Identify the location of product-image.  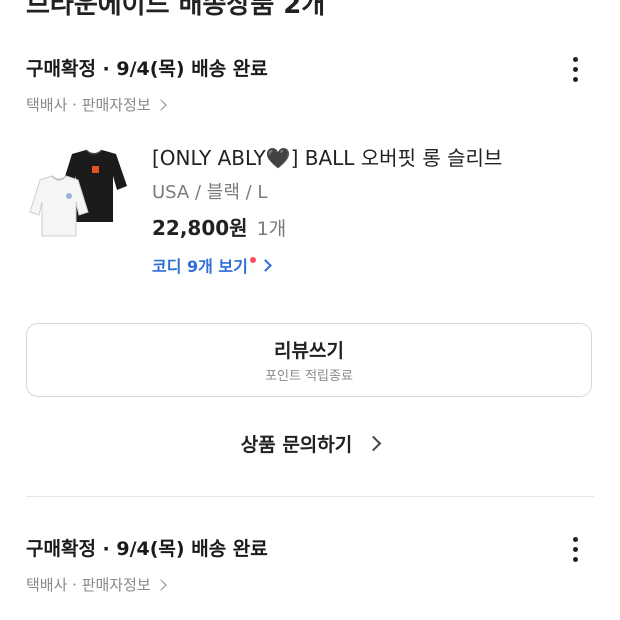
(78, 190).